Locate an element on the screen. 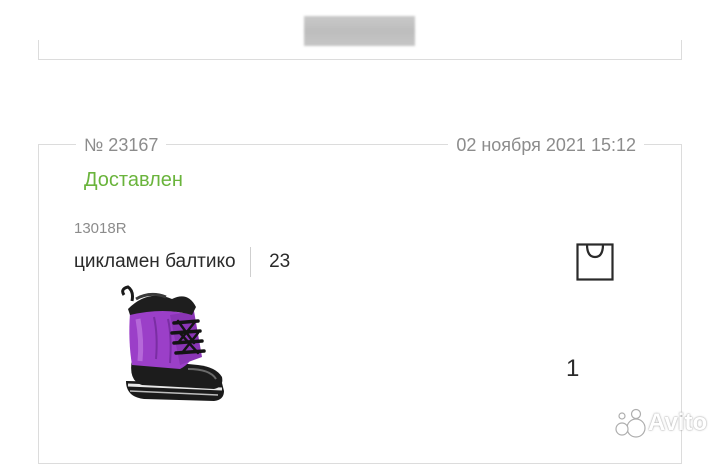 The height and width of the screenshot is (464, 720). shopping-bag-icon is located at coordinates (595, 262).